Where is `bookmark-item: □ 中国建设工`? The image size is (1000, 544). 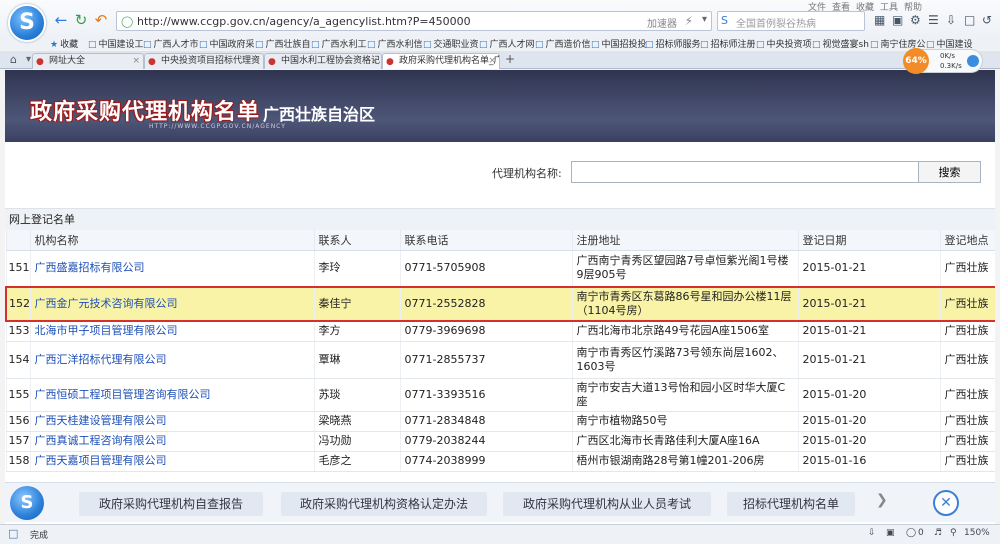
bookmark-item: □ 中国建设工 is located at coordinates (116, 43).